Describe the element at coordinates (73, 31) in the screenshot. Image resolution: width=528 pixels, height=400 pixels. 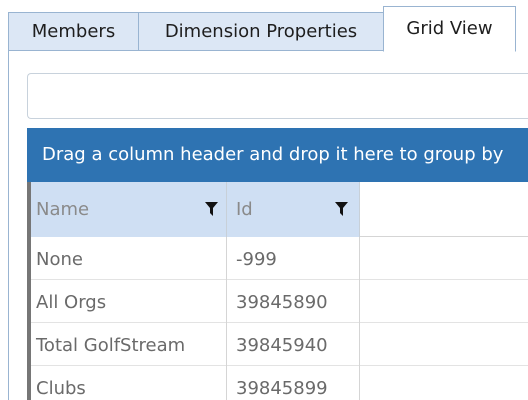
I see `tab-members: Members` at that location.